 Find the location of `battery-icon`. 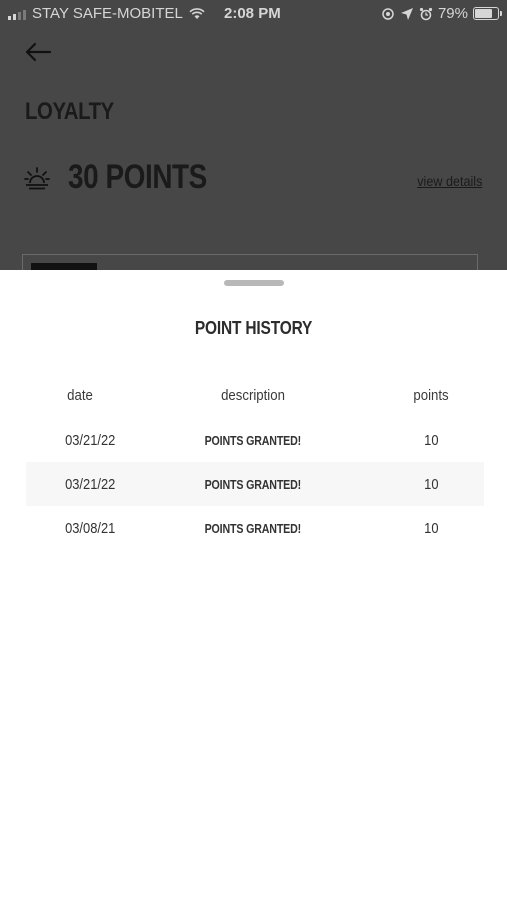

battery-icon is located at coordinates (487, 13).